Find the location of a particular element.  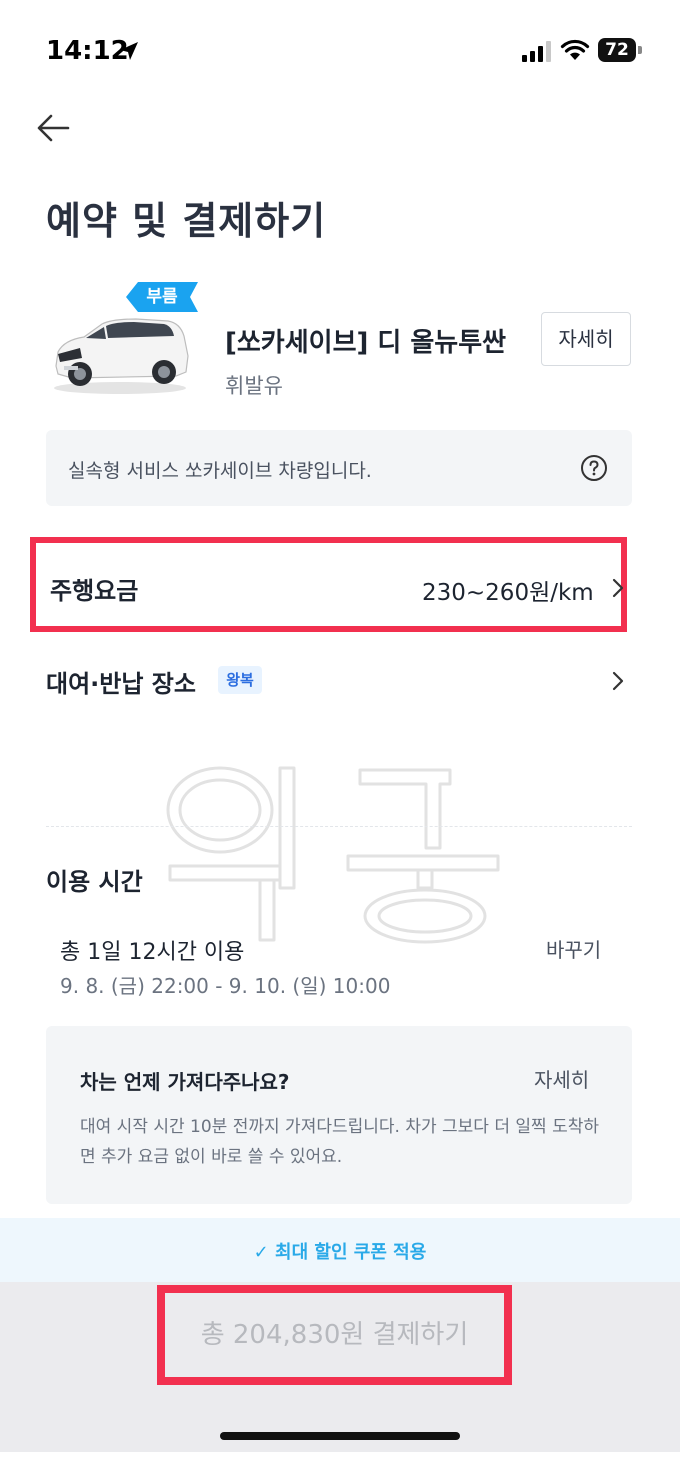

back-arrow-icon is located at coordinates (54, 128).